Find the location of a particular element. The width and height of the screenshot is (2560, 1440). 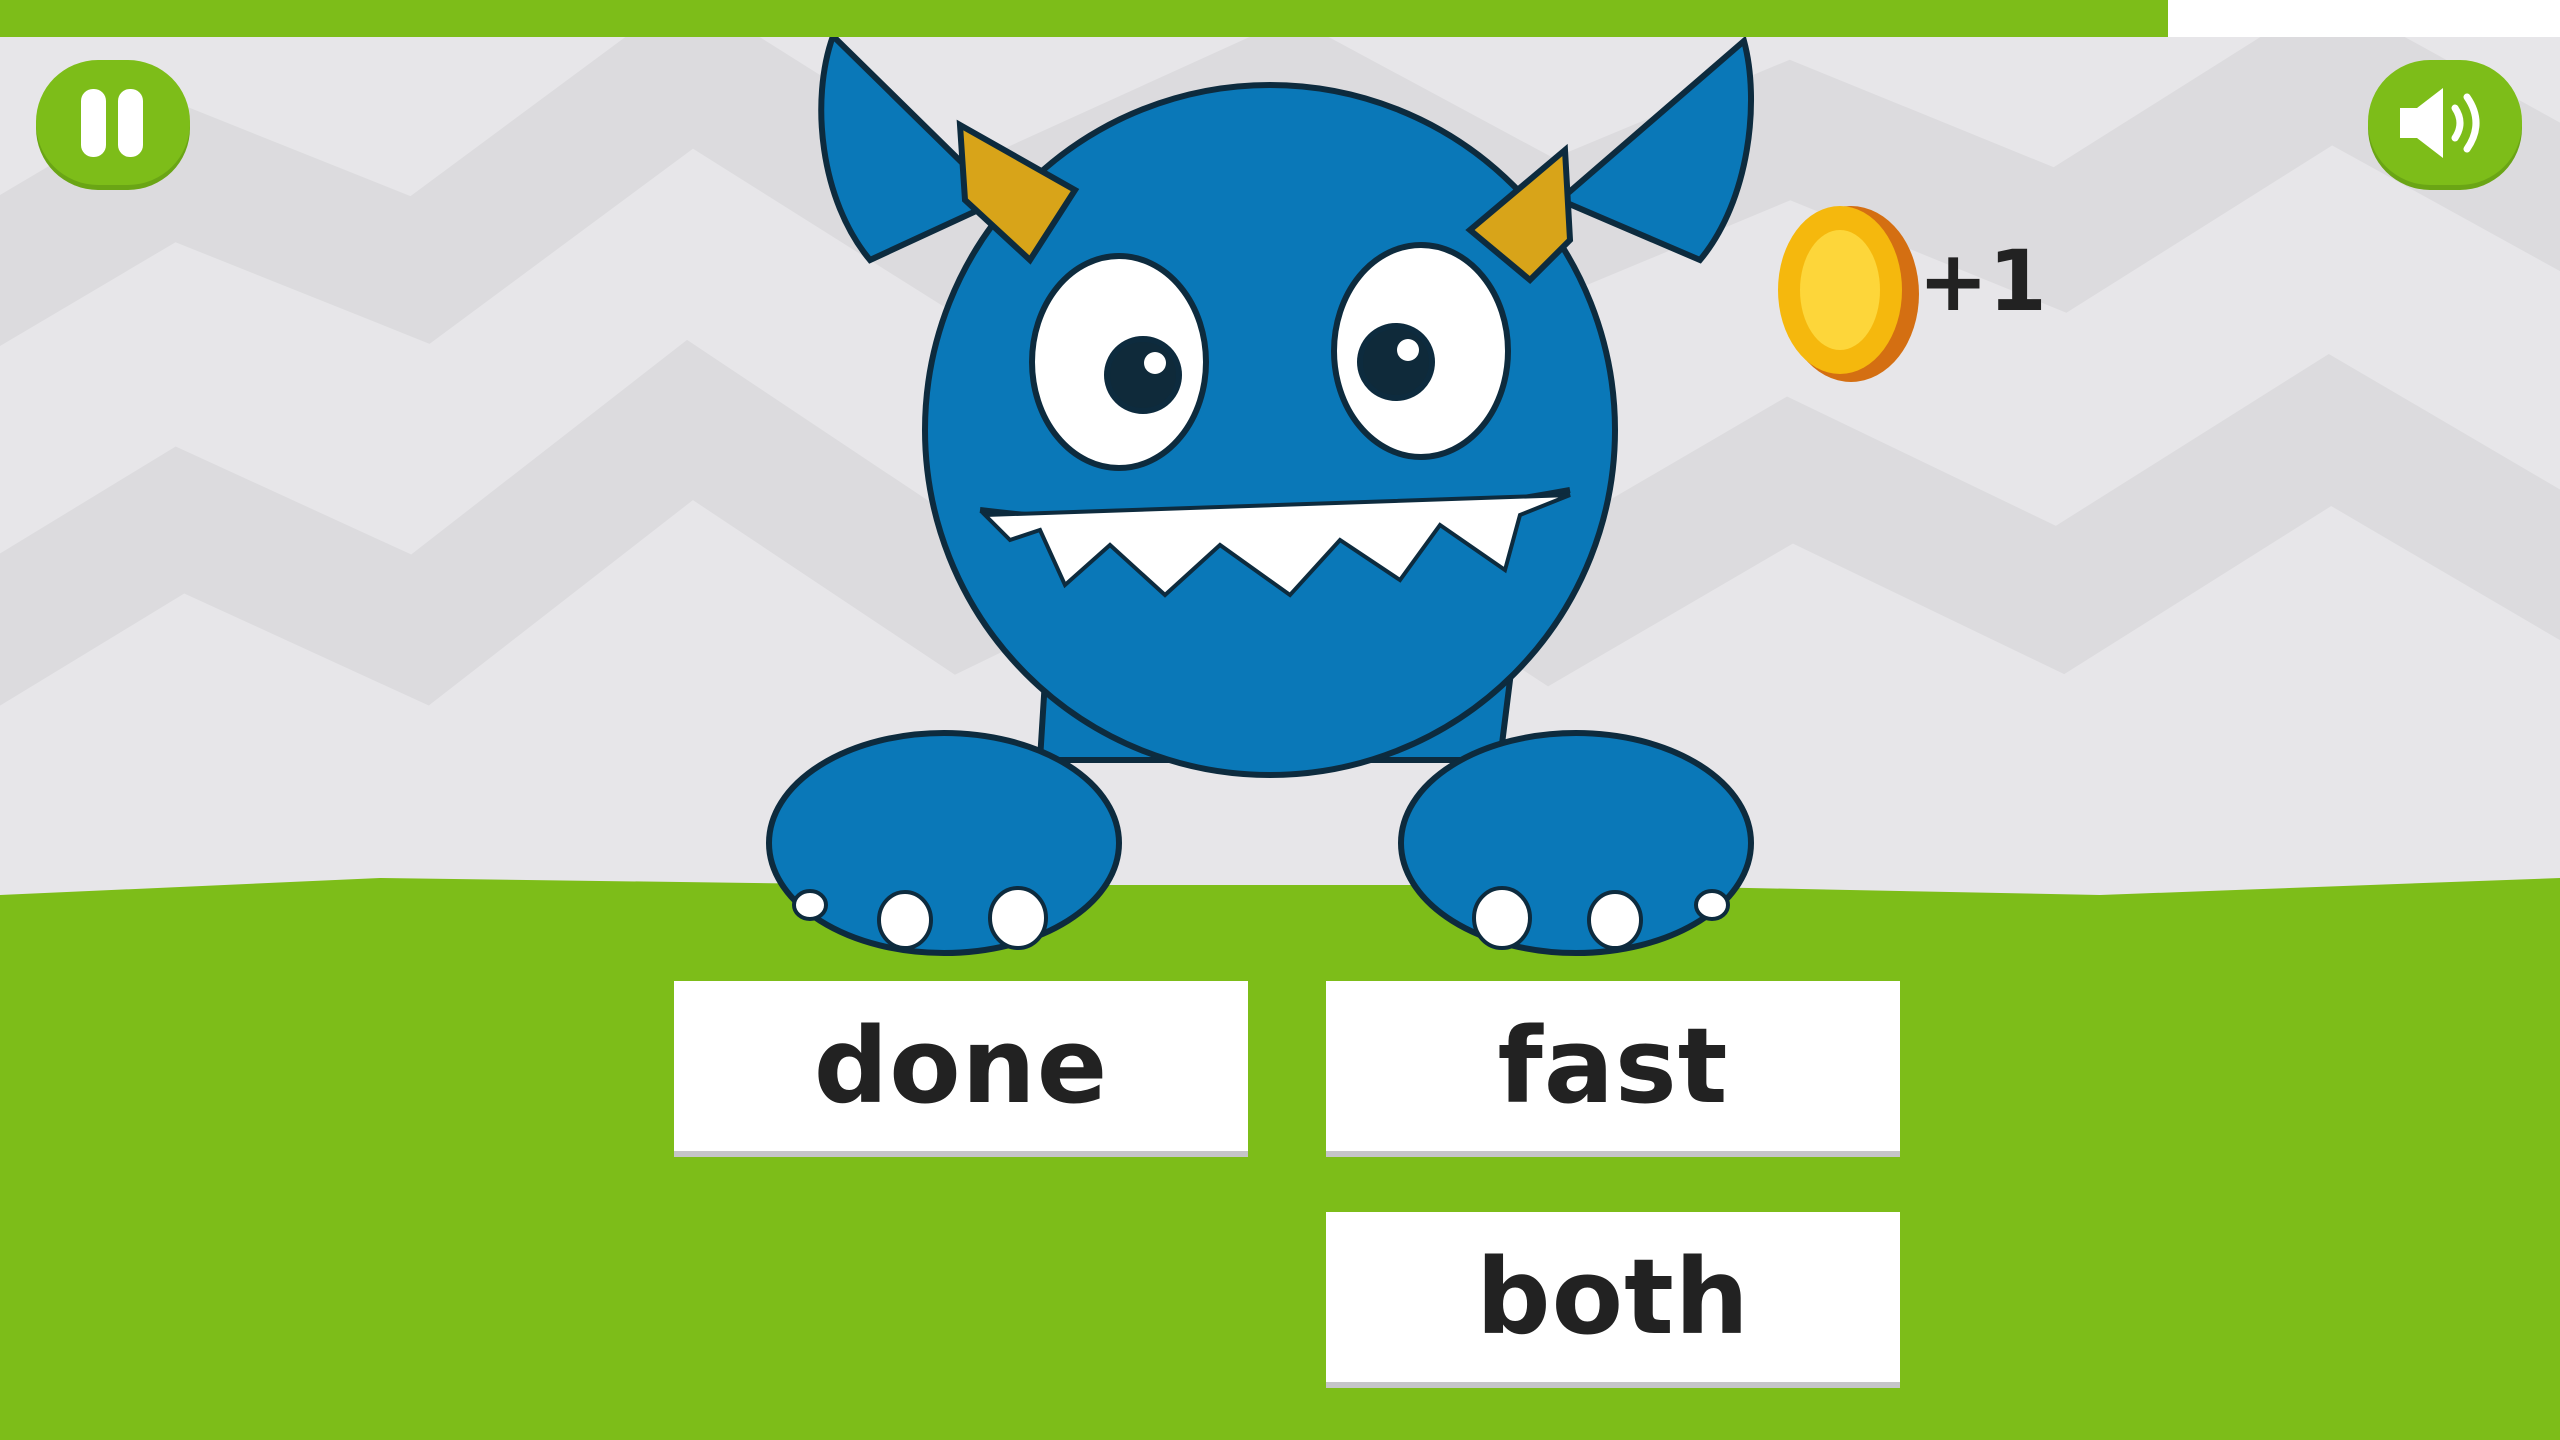

sound-button is located at coordinates (2445, 122).